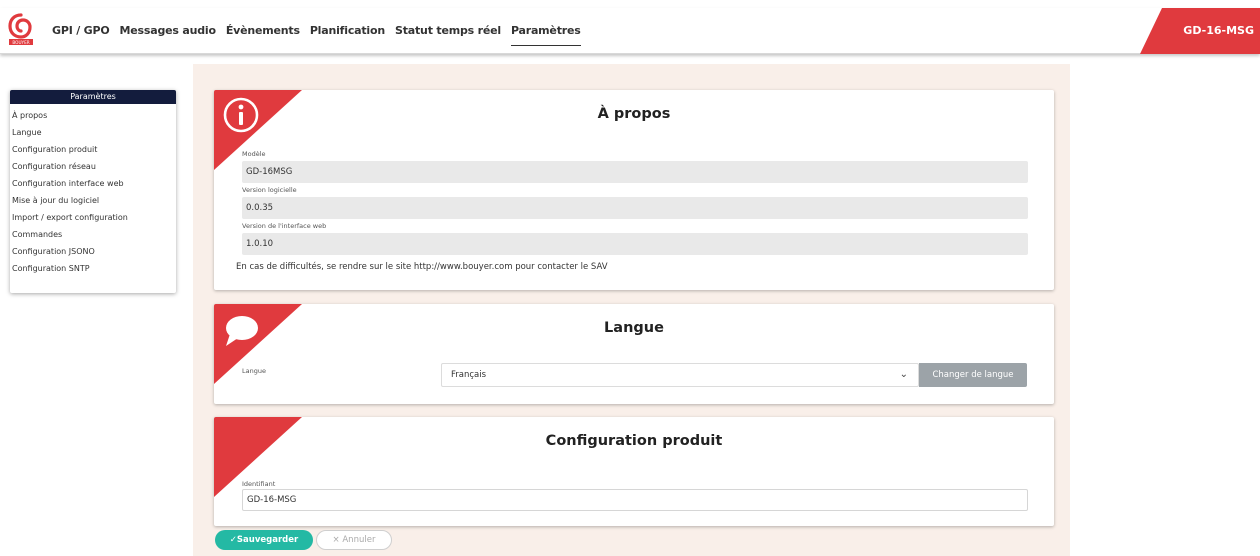 The width and height of the screenshot is (1260, 556). Describe the element at coordinates (93, 149) in the screenshot. I see `sidebar-item-configuration-produit: Configuration produit` at that location.